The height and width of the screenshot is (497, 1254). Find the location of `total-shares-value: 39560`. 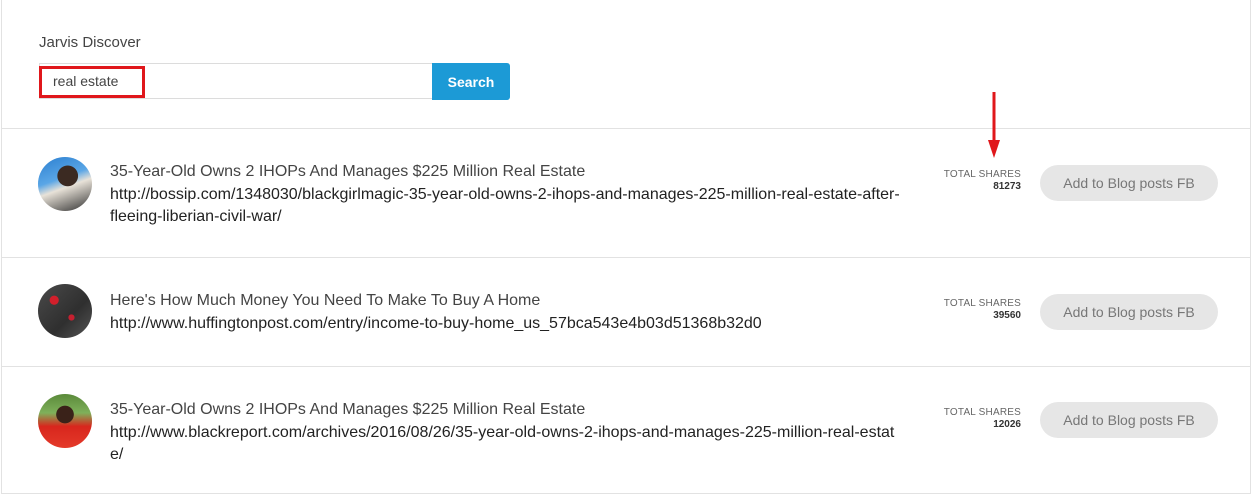

total-shares-value: 39560 is located at coordinates (1007, 315).